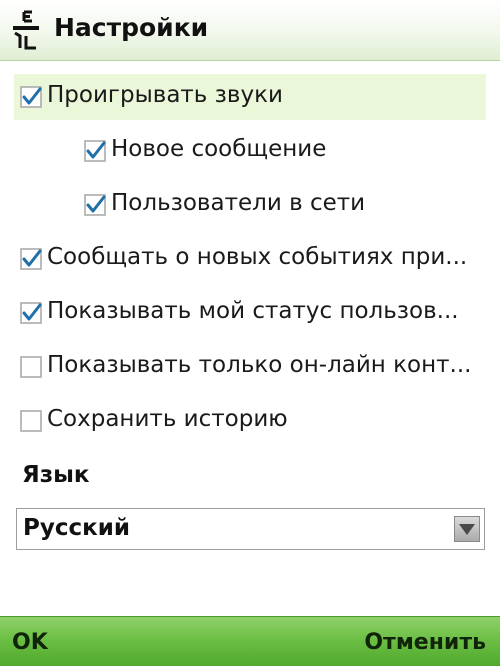  I want to click on setting-label: Новое сообщение, so click(219, 149).